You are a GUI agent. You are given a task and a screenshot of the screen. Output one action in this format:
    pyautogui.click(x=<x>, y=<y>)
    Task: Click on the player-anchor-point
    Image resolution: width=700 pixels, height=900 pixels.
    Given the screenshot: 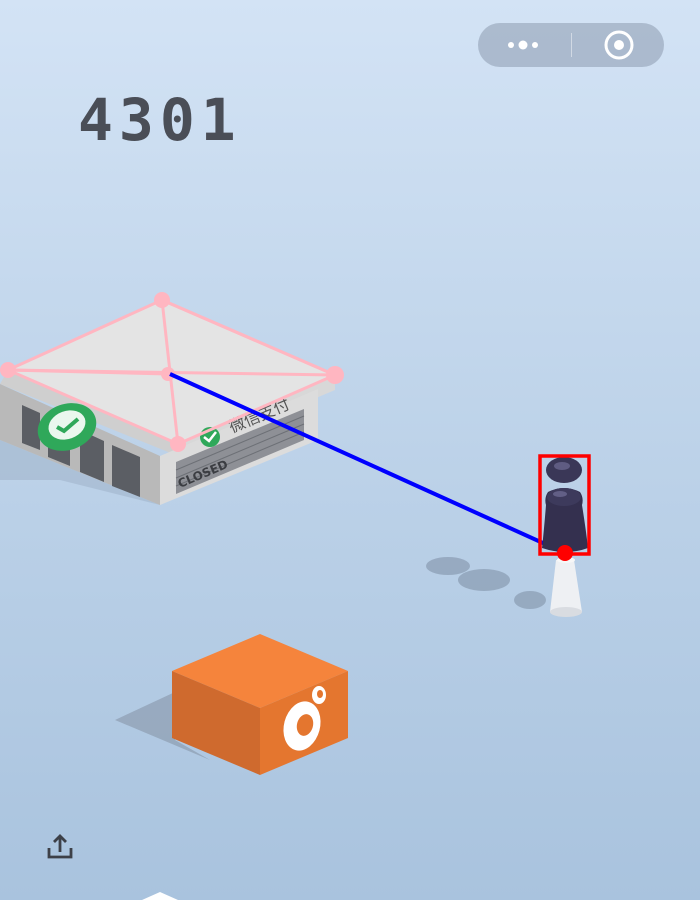 What is the action you would take?
    pyautogui.click(x=565, y=553)
    